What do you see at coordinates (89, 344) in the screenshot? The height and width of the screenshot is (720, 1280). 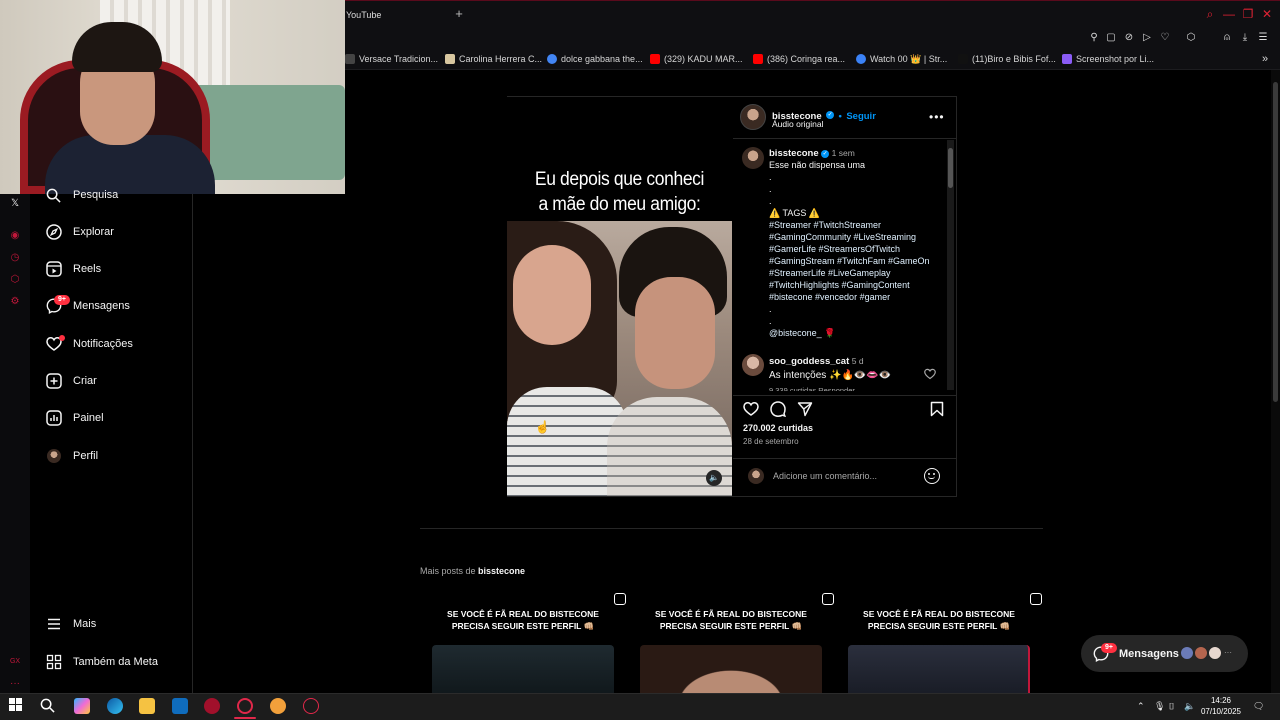 I see `sidebar-item-notificacoes: Notificações` at bounding box center [89, 344].